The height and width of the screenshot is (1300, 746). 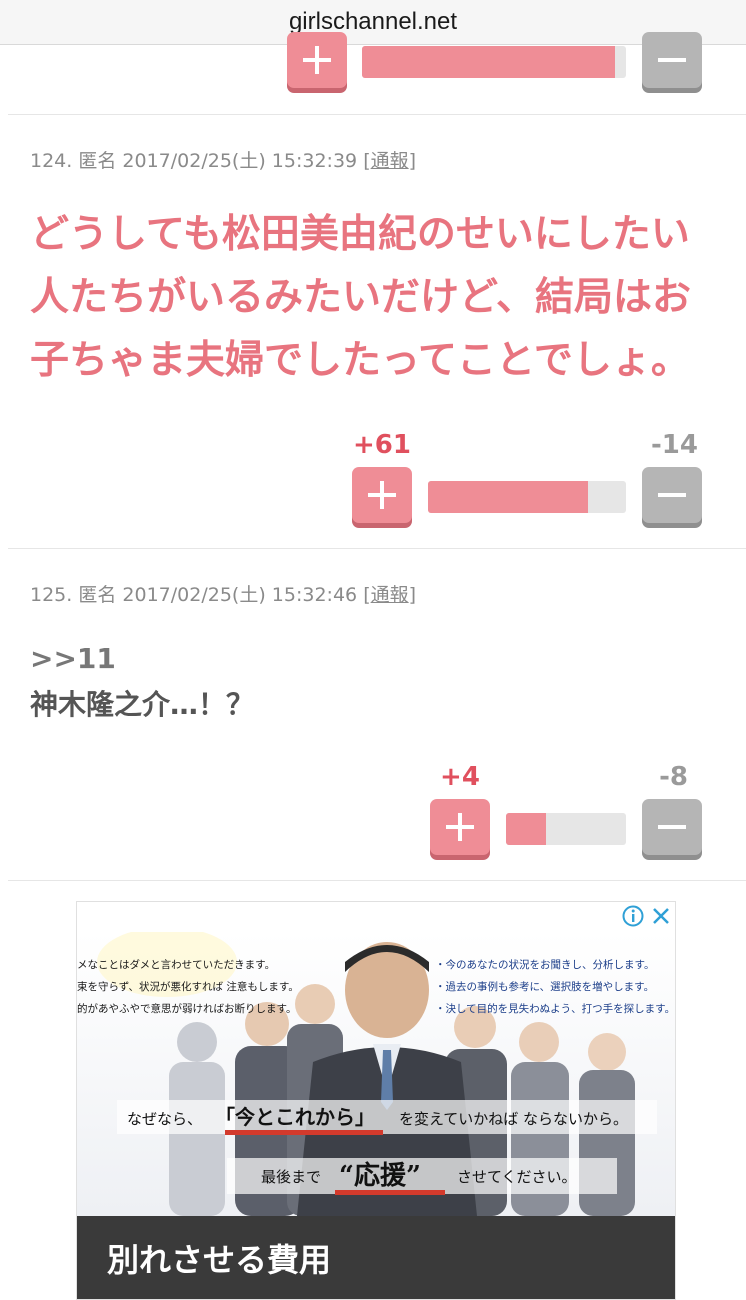 I want to click on ad-controls, so click(x=647, y=916).